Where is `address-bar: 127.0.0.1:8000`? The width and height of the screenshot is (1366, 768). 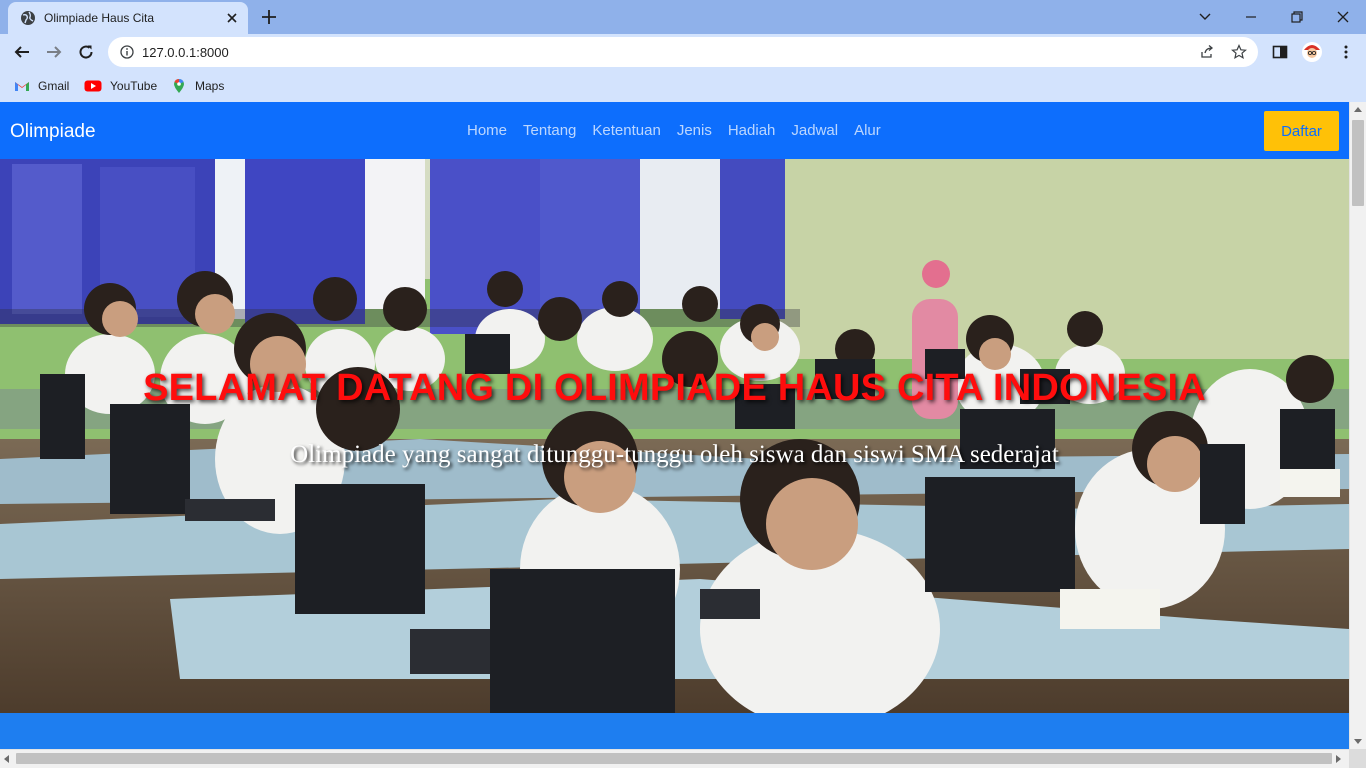
address-bar: 127.0.0.1:8000 is located at coordinates (683, 52).